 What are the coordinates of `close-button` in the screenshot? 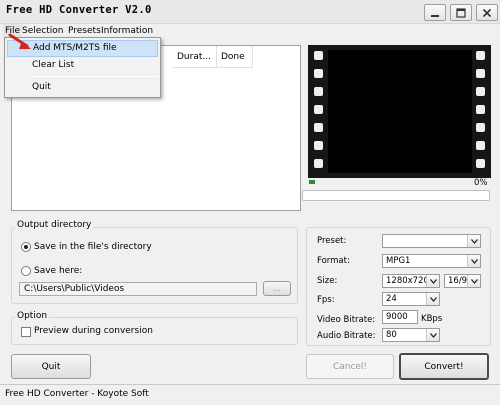 It's located at (487, 12).